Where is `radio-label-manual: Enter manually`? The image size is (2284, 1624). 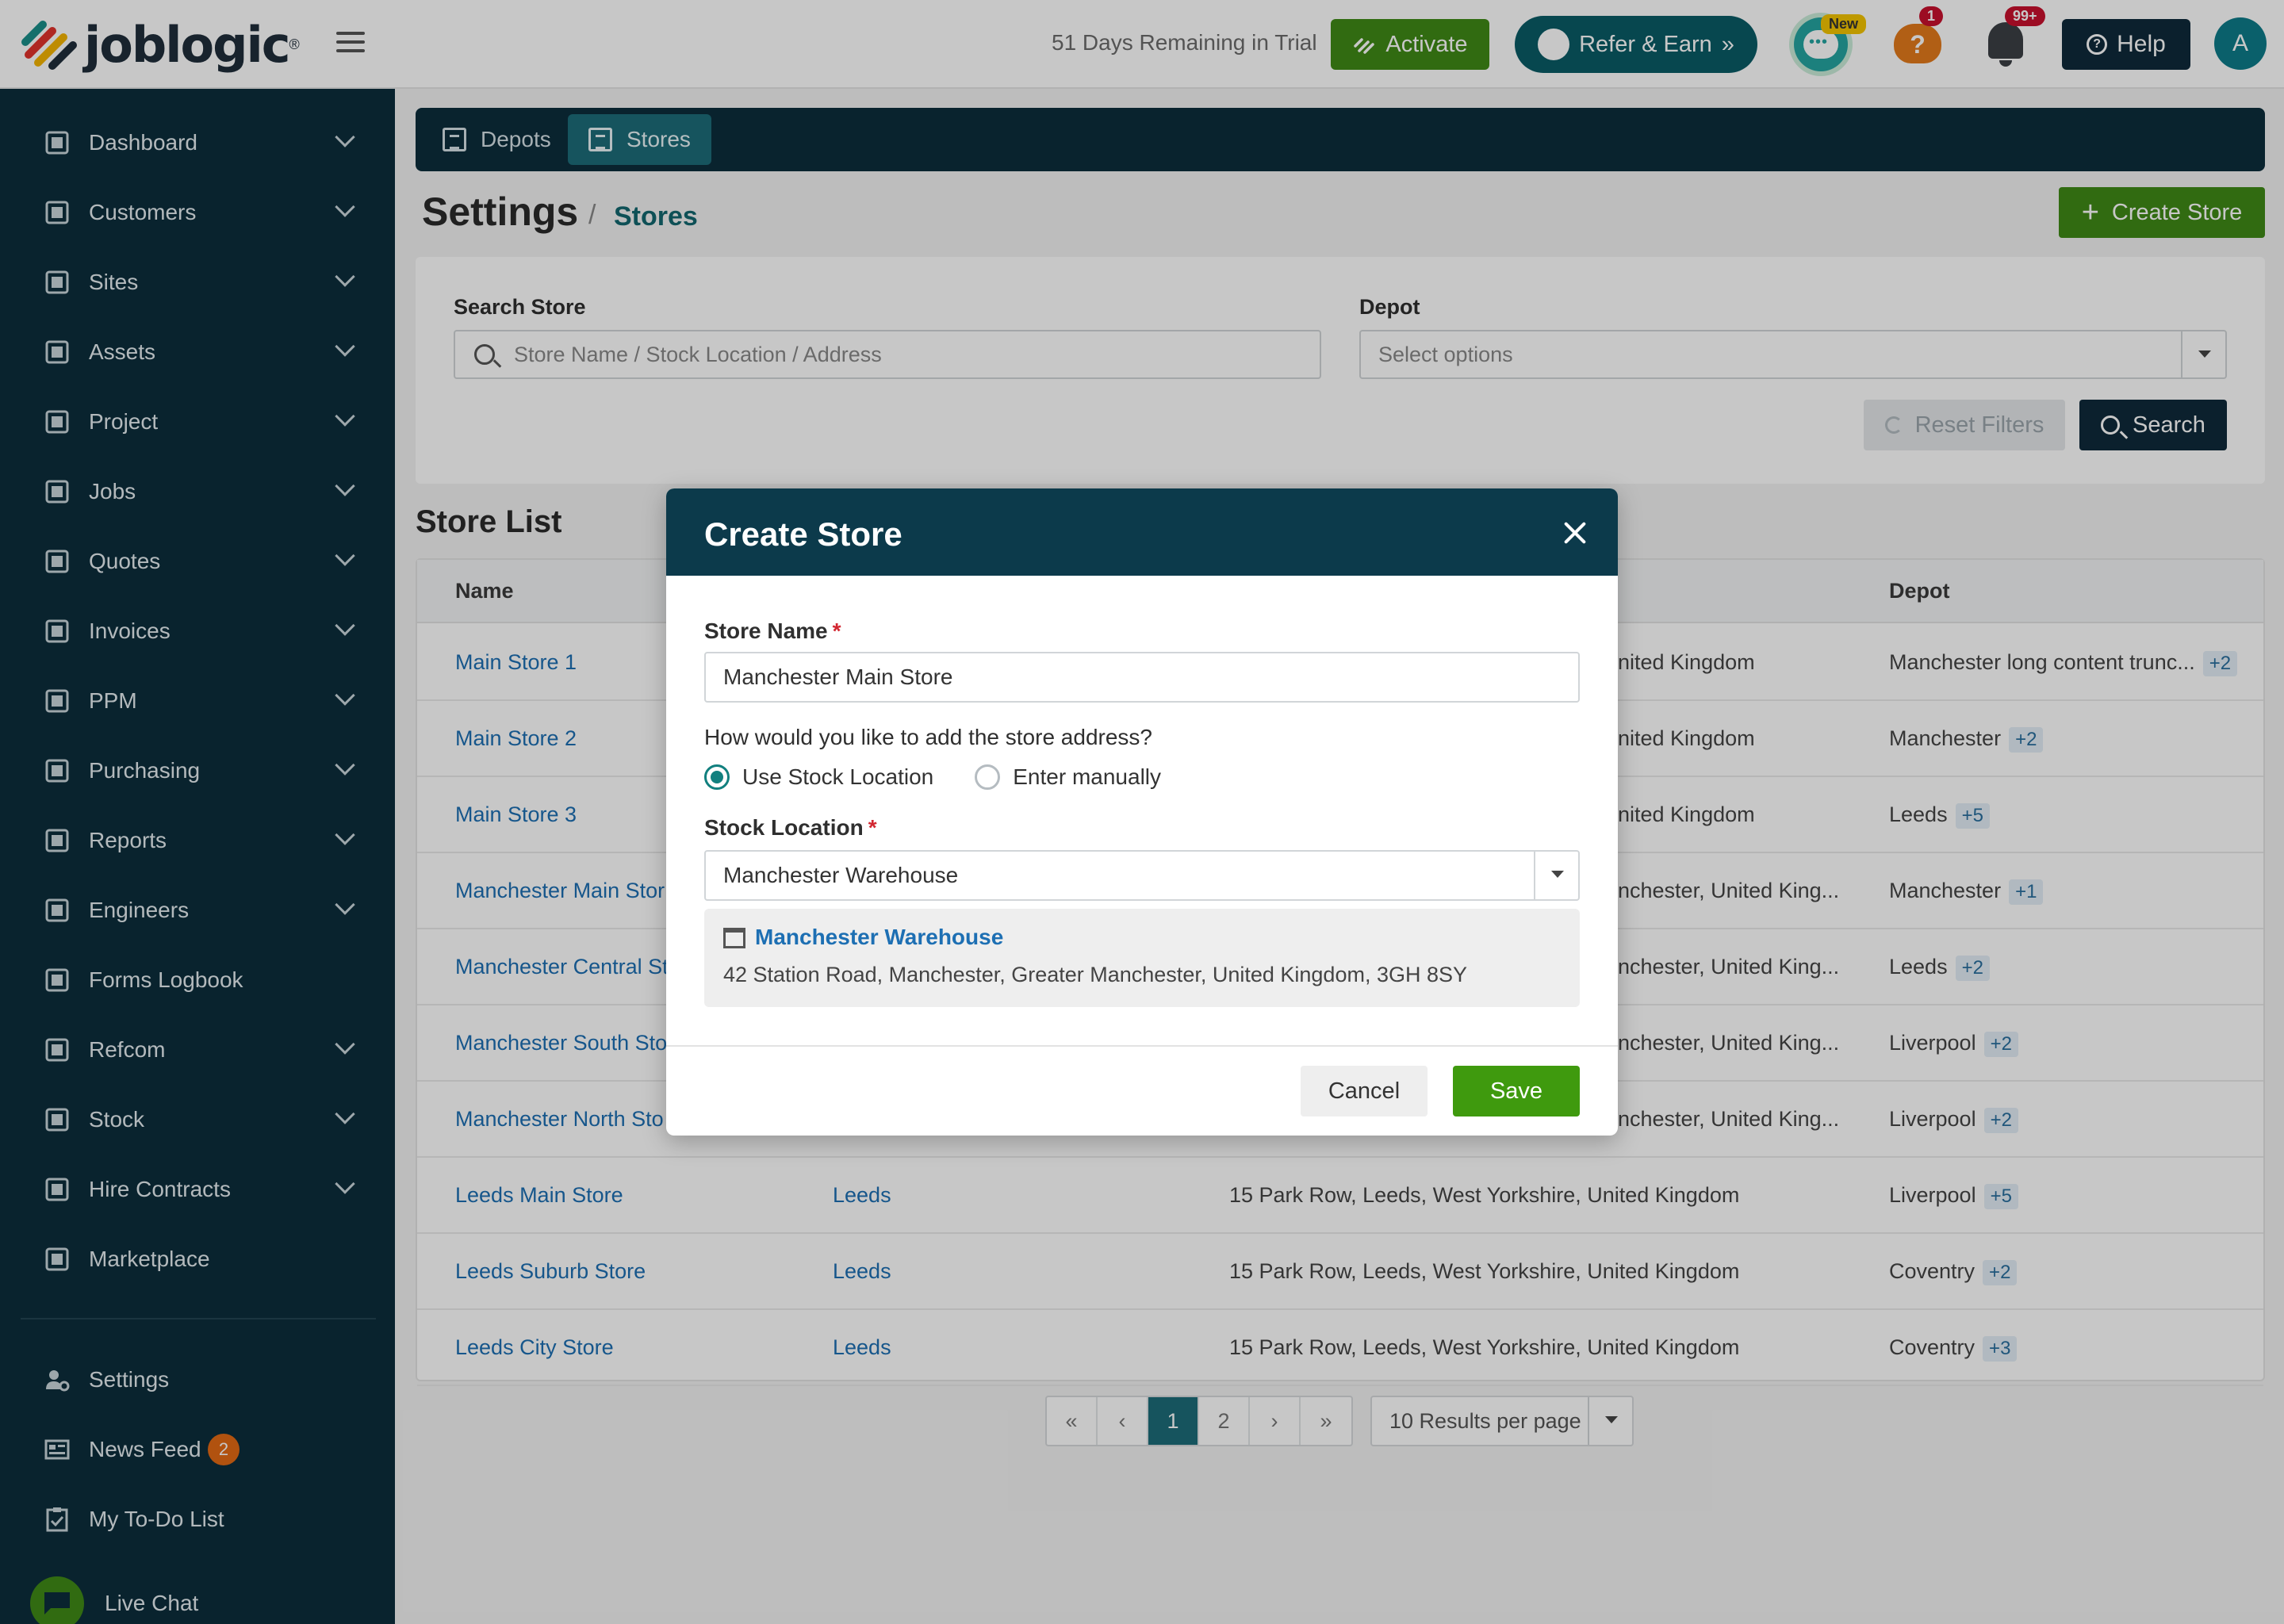
radio-label-manual: Enter manually is located at coordinates (1087, 777).